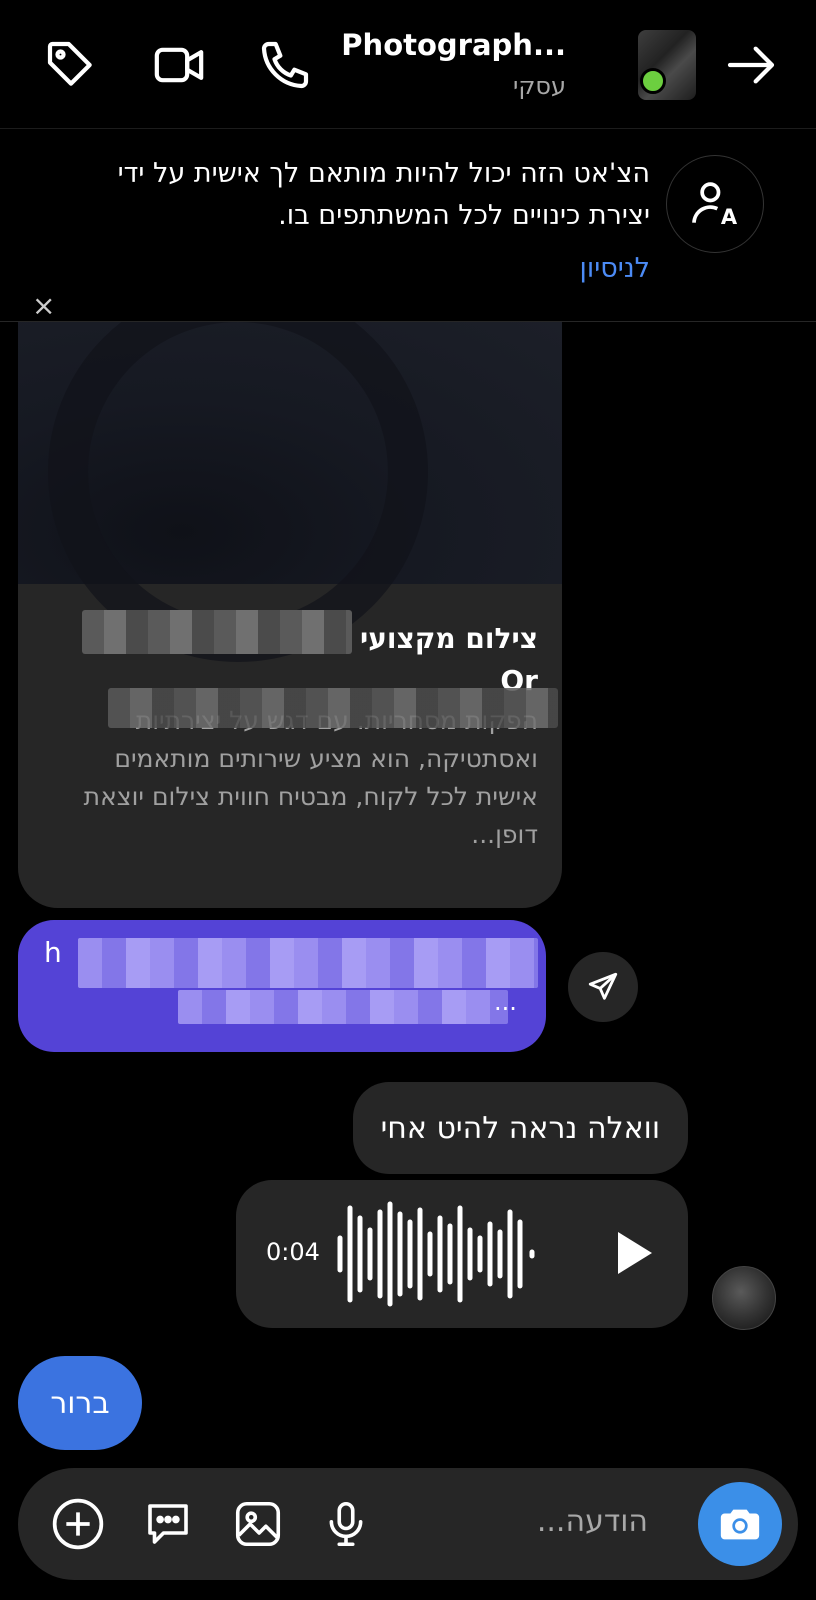 This screenshot has height=1600, width=816. Describe the element at coordinates (71, 65) in the screenshot. I see `tag-icon` at that location.